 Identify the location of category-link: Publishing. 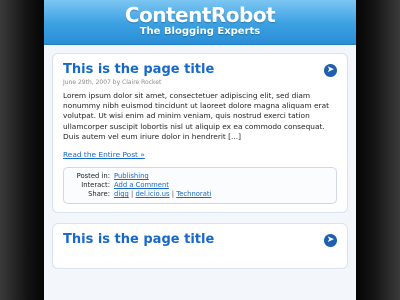
(131, 176).